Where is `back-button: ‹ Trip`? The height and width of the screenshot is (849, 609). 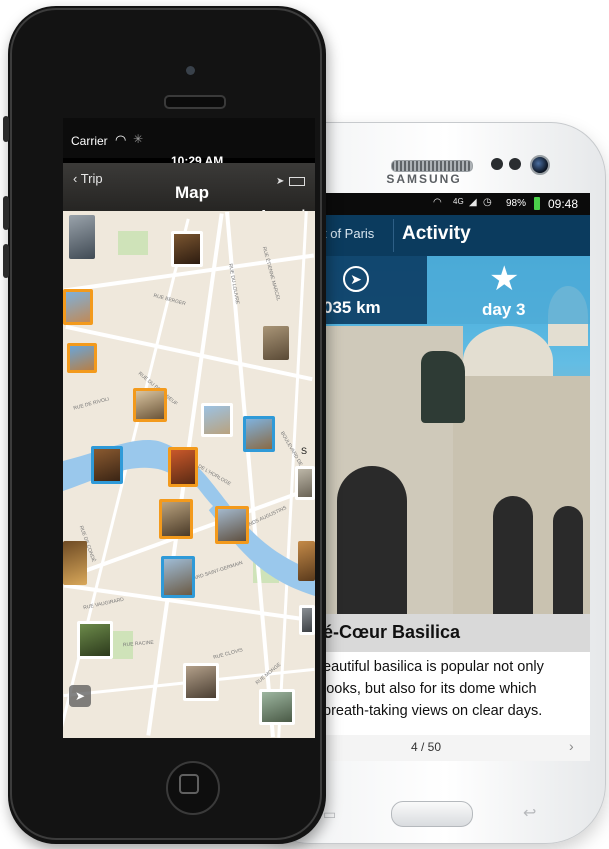
back-button: ‹ Trip is located at coordinates (88, 178).